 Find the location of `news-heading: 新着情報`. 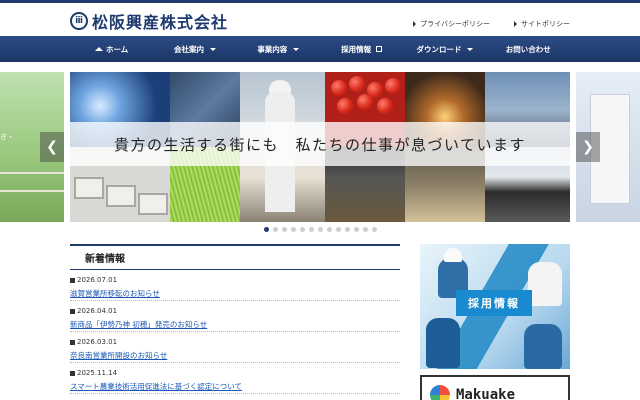

news-heading: 新着情報 is located at coordinates (235, 257).